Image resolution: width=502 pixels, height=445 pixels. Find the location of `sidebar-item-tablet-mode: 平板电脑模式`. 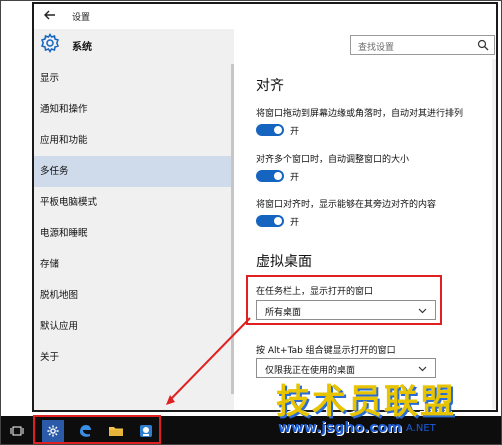

sidebar-item-tablet-mode: 平板电脑模式 is located at coordinates (134, 202).